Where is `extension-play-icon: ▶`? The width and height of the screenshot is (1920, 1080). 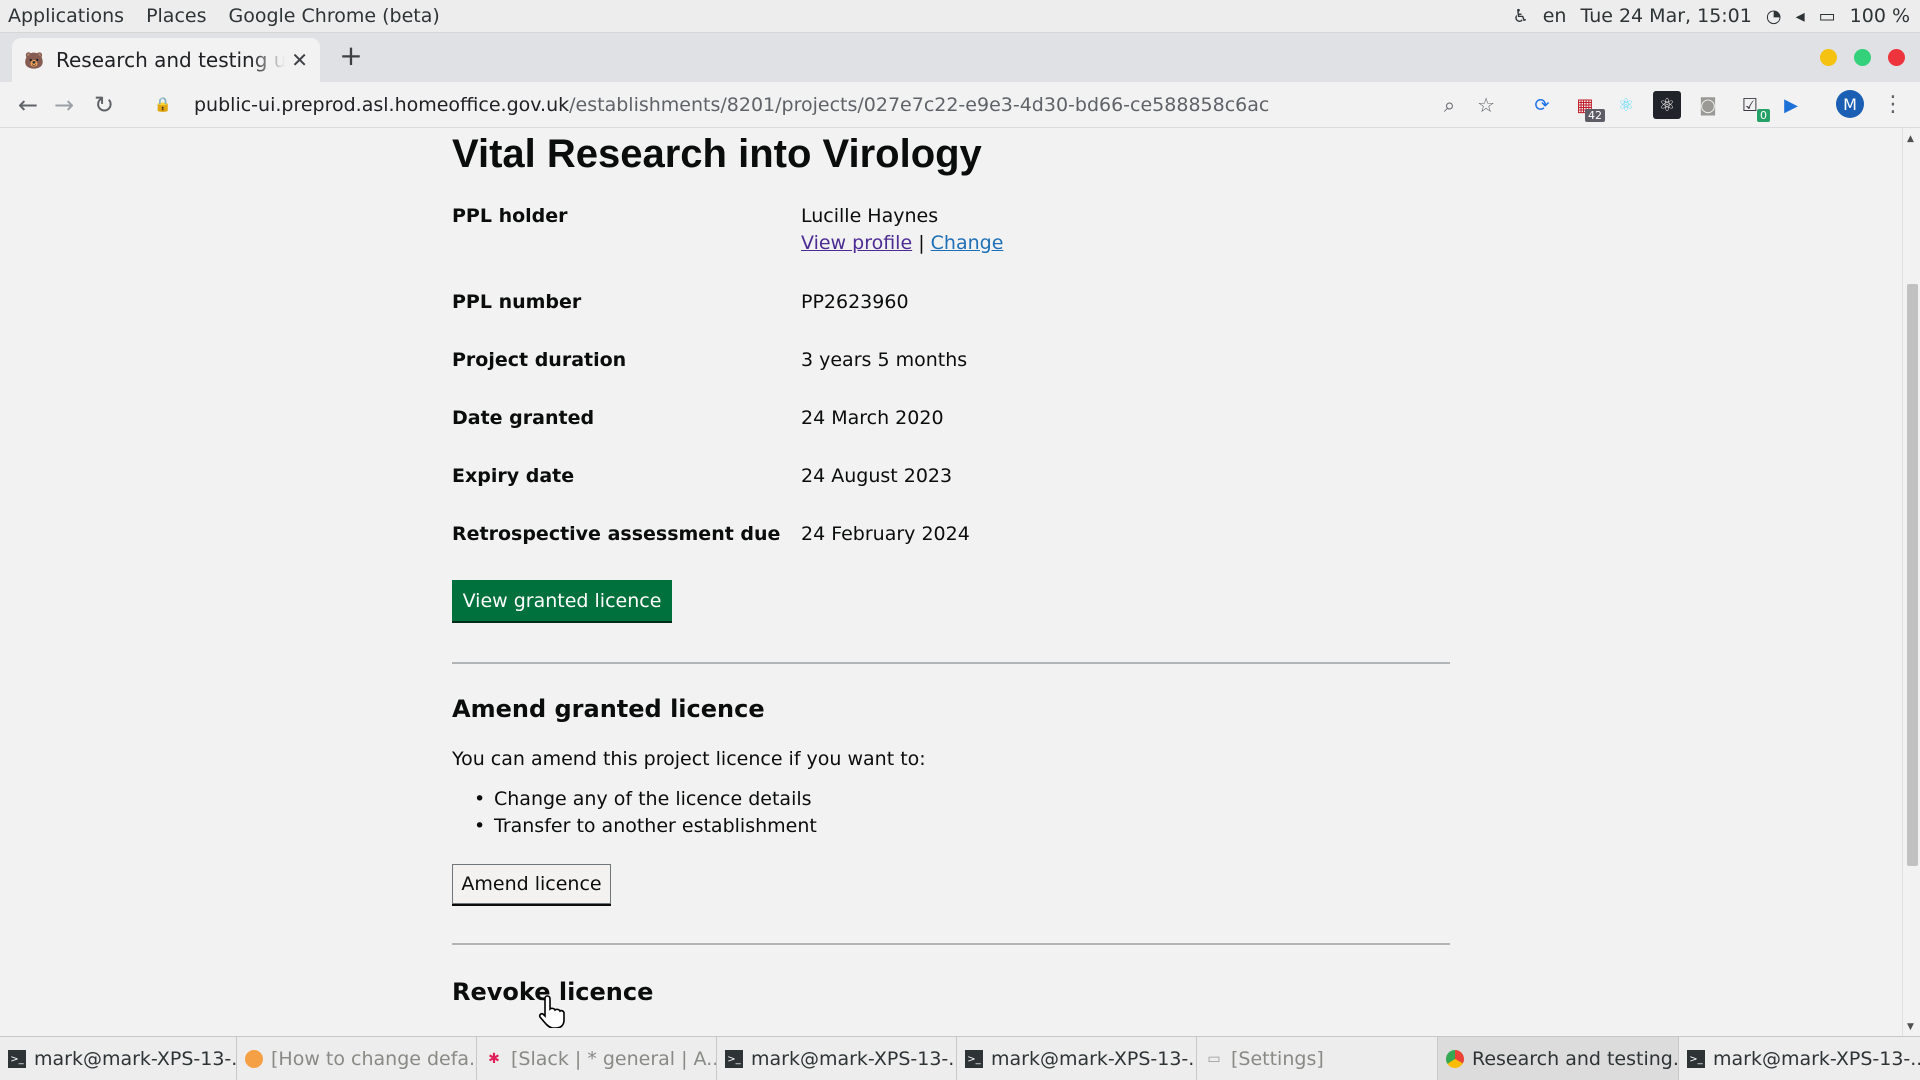 extension-play-icon: ▶ is located at coordinates (1791, 105).